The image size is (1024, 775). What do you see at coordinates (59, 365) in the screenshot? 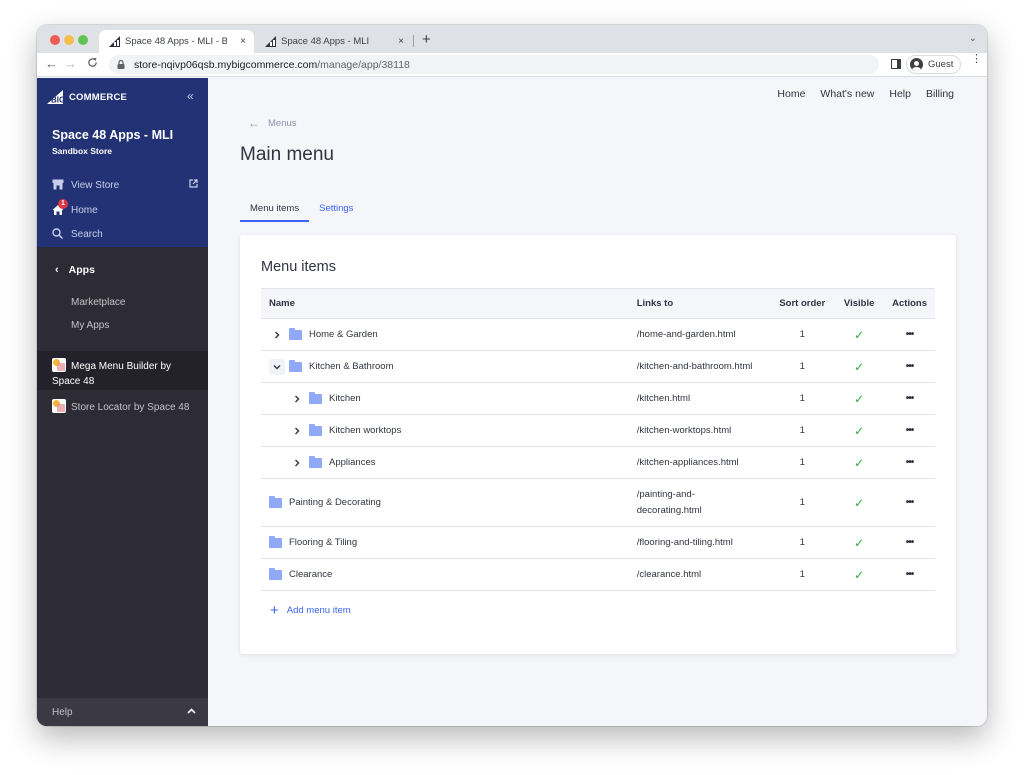
I see `app-logo-icon` at bounding box center [59, 365].